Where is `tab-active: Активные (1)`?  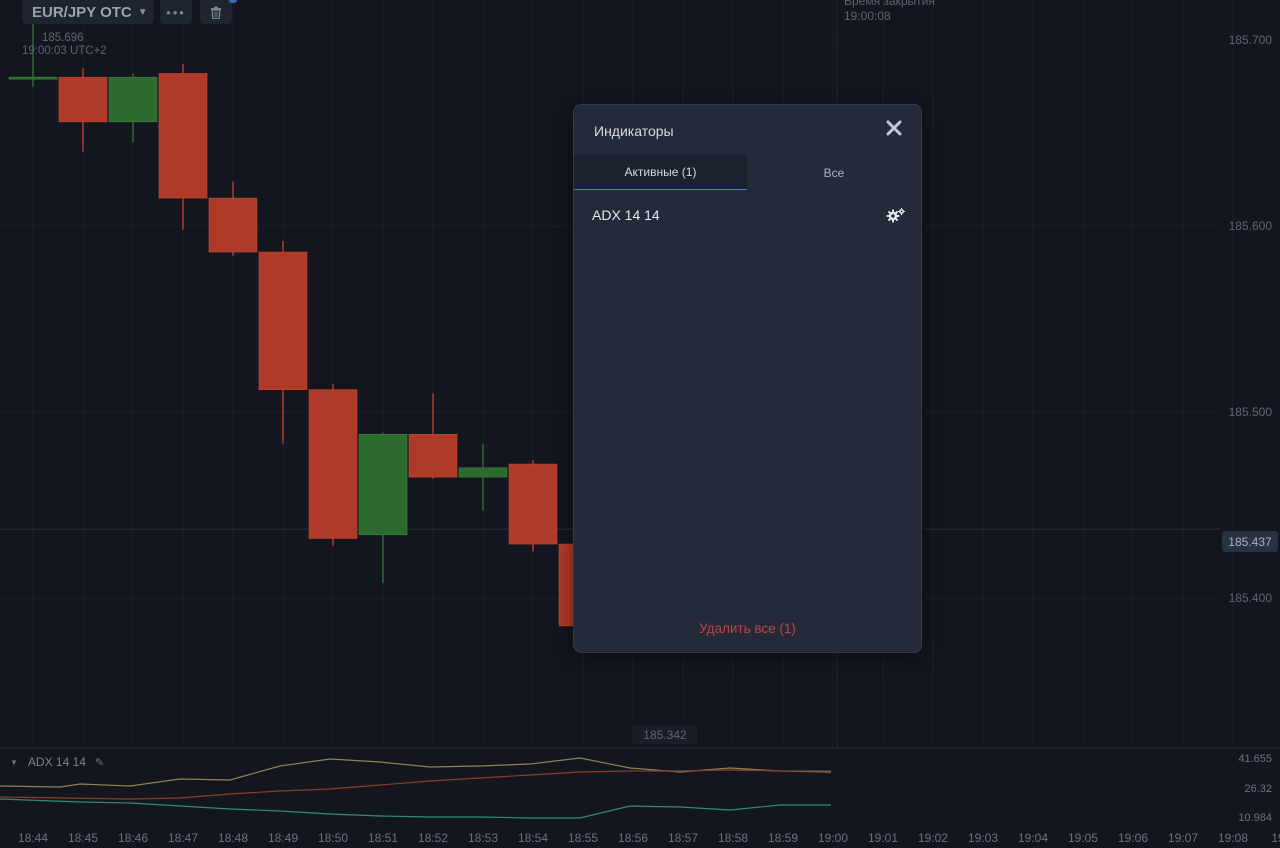 tab-active: Активные (1) is located at coordinates (660, 172).